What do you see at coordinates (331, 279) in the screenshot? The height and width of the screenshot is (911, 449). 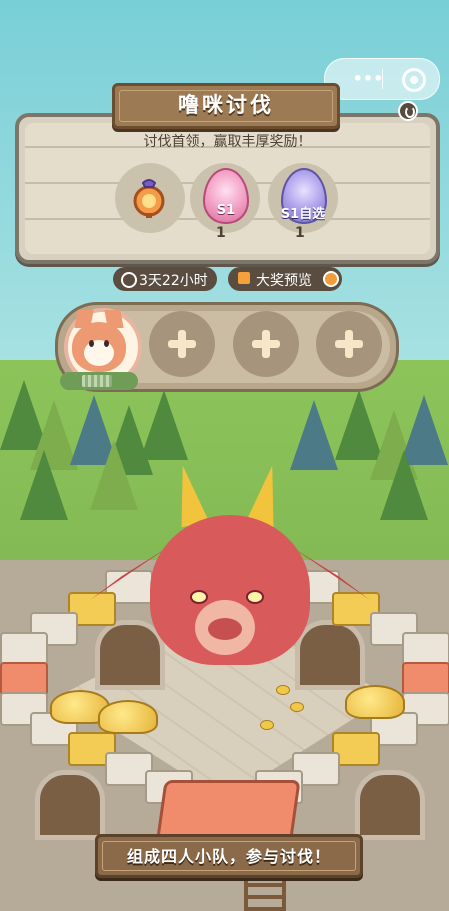 I see `magnifier-icon` at bounding box center [331, 279].